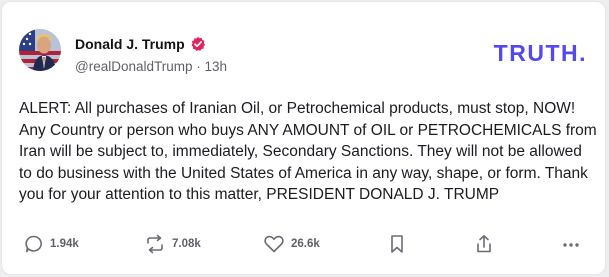 This screenshot has width=609, height=277. I want to click on reply-icon, so click(34, 244).